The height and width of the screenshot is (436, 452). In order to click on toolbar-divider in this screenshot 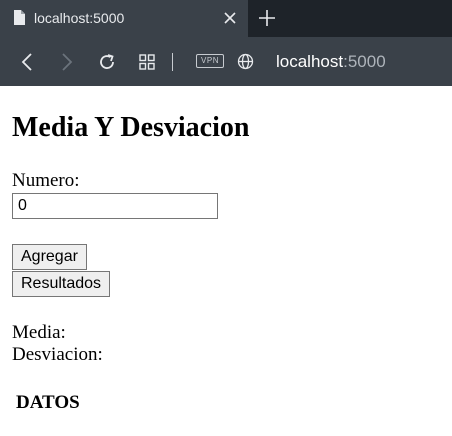, I will do `click(172, 62)`.